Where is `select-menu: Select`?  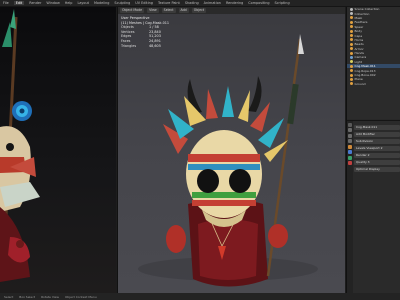
select-menu: Select is located at coordinates (168, 10).